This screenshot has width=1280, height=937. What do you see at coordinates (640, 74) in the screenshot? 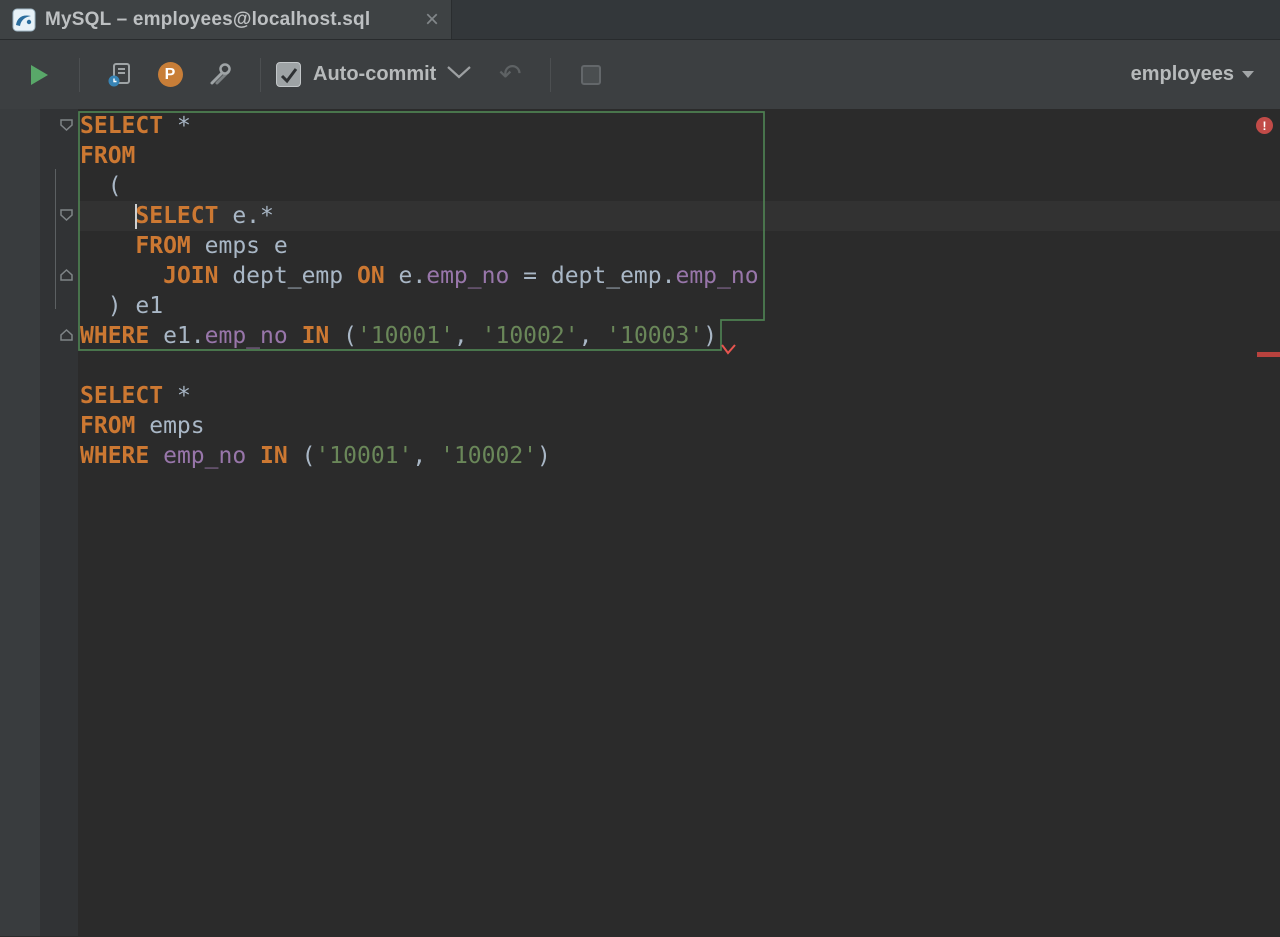
I see `toolbar: P Auto-commit ↶ employees` at bounding box center [640, 74].